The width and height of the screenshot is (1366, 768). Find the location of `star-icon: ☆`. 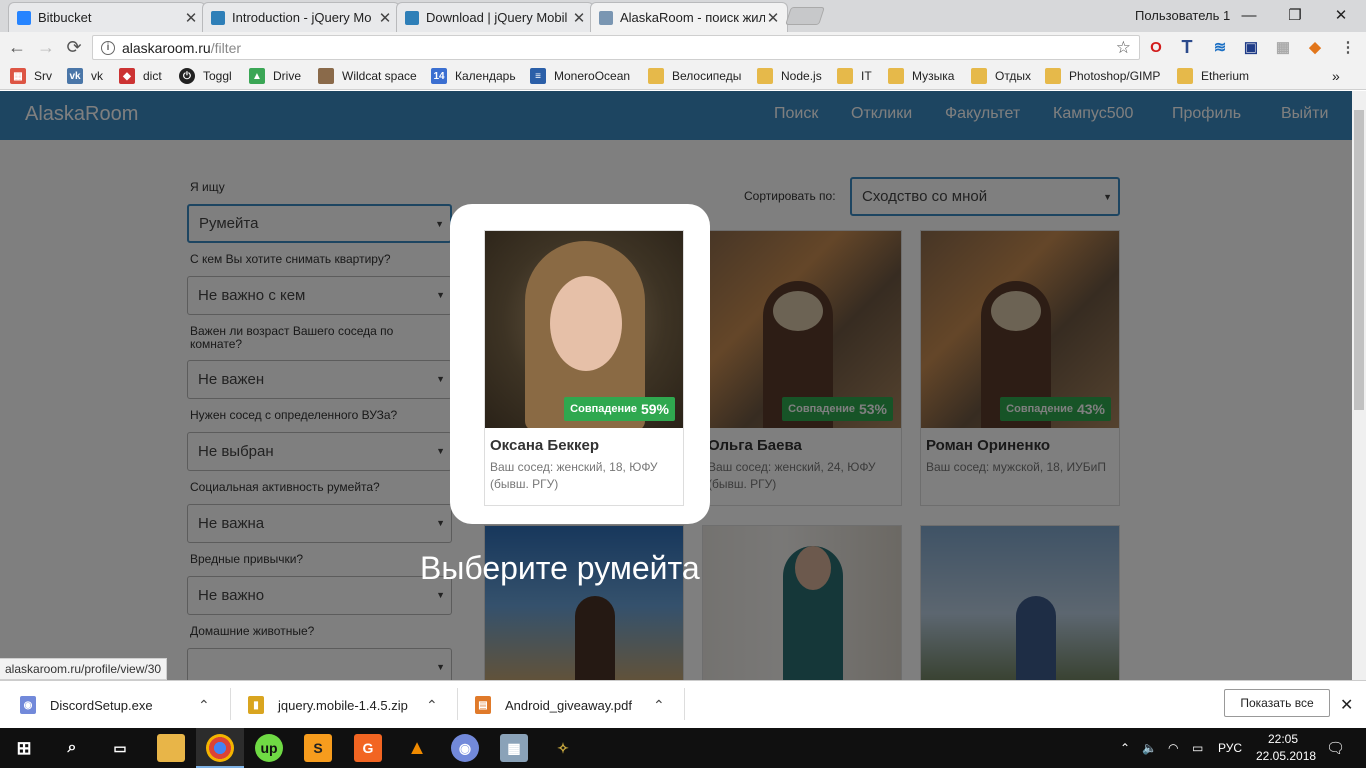

star-icon: ☆ is located at coordinates (1123, 48).